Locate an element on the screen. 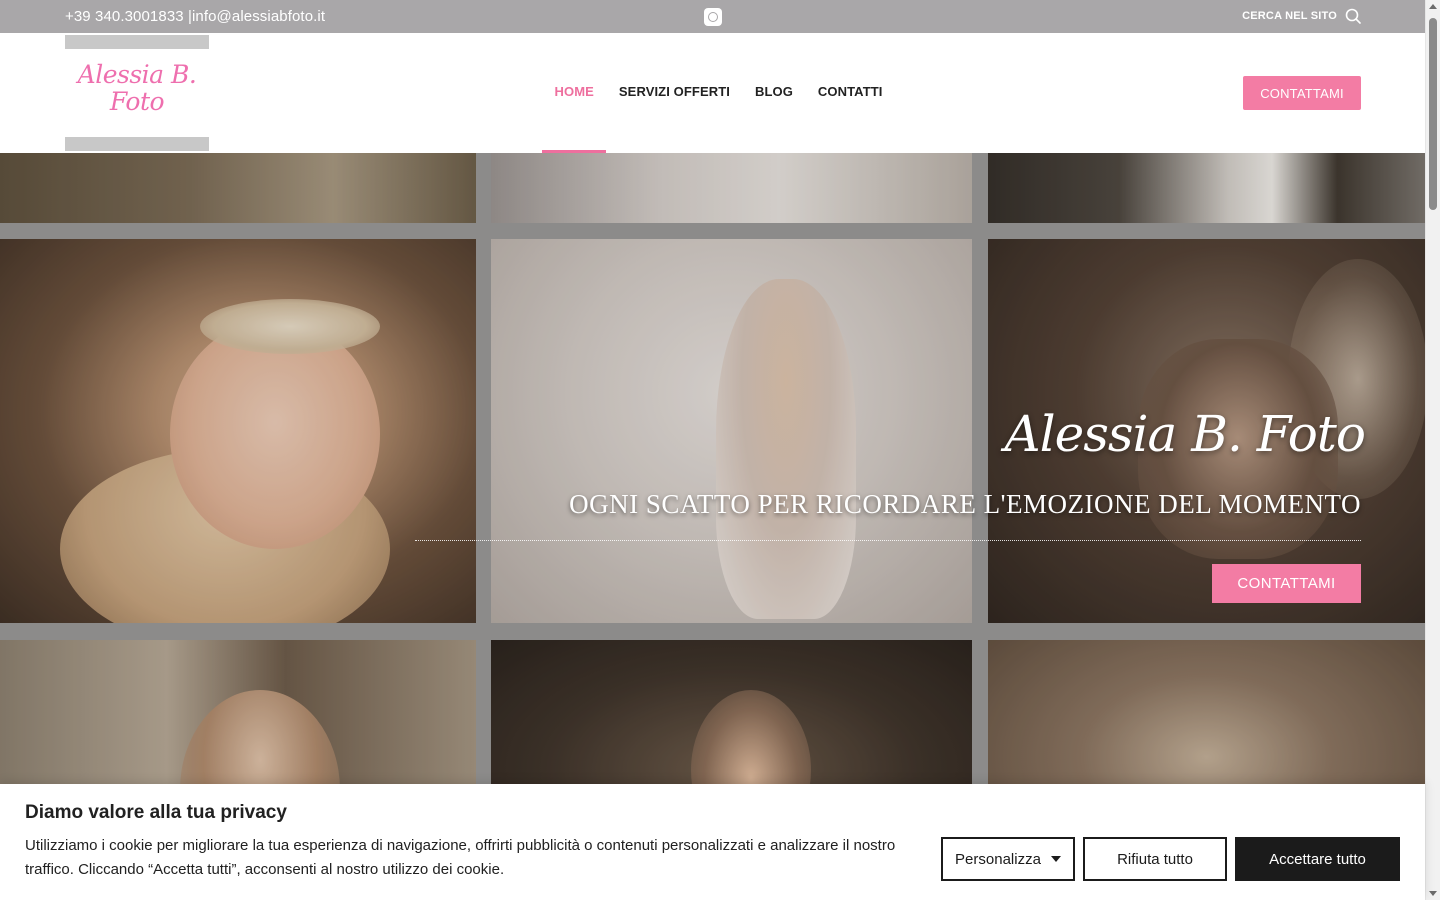 This screenshot has height=900, width=1440. hero-contact-button: CONTATTAMI is located at coordinates (1286, 583).